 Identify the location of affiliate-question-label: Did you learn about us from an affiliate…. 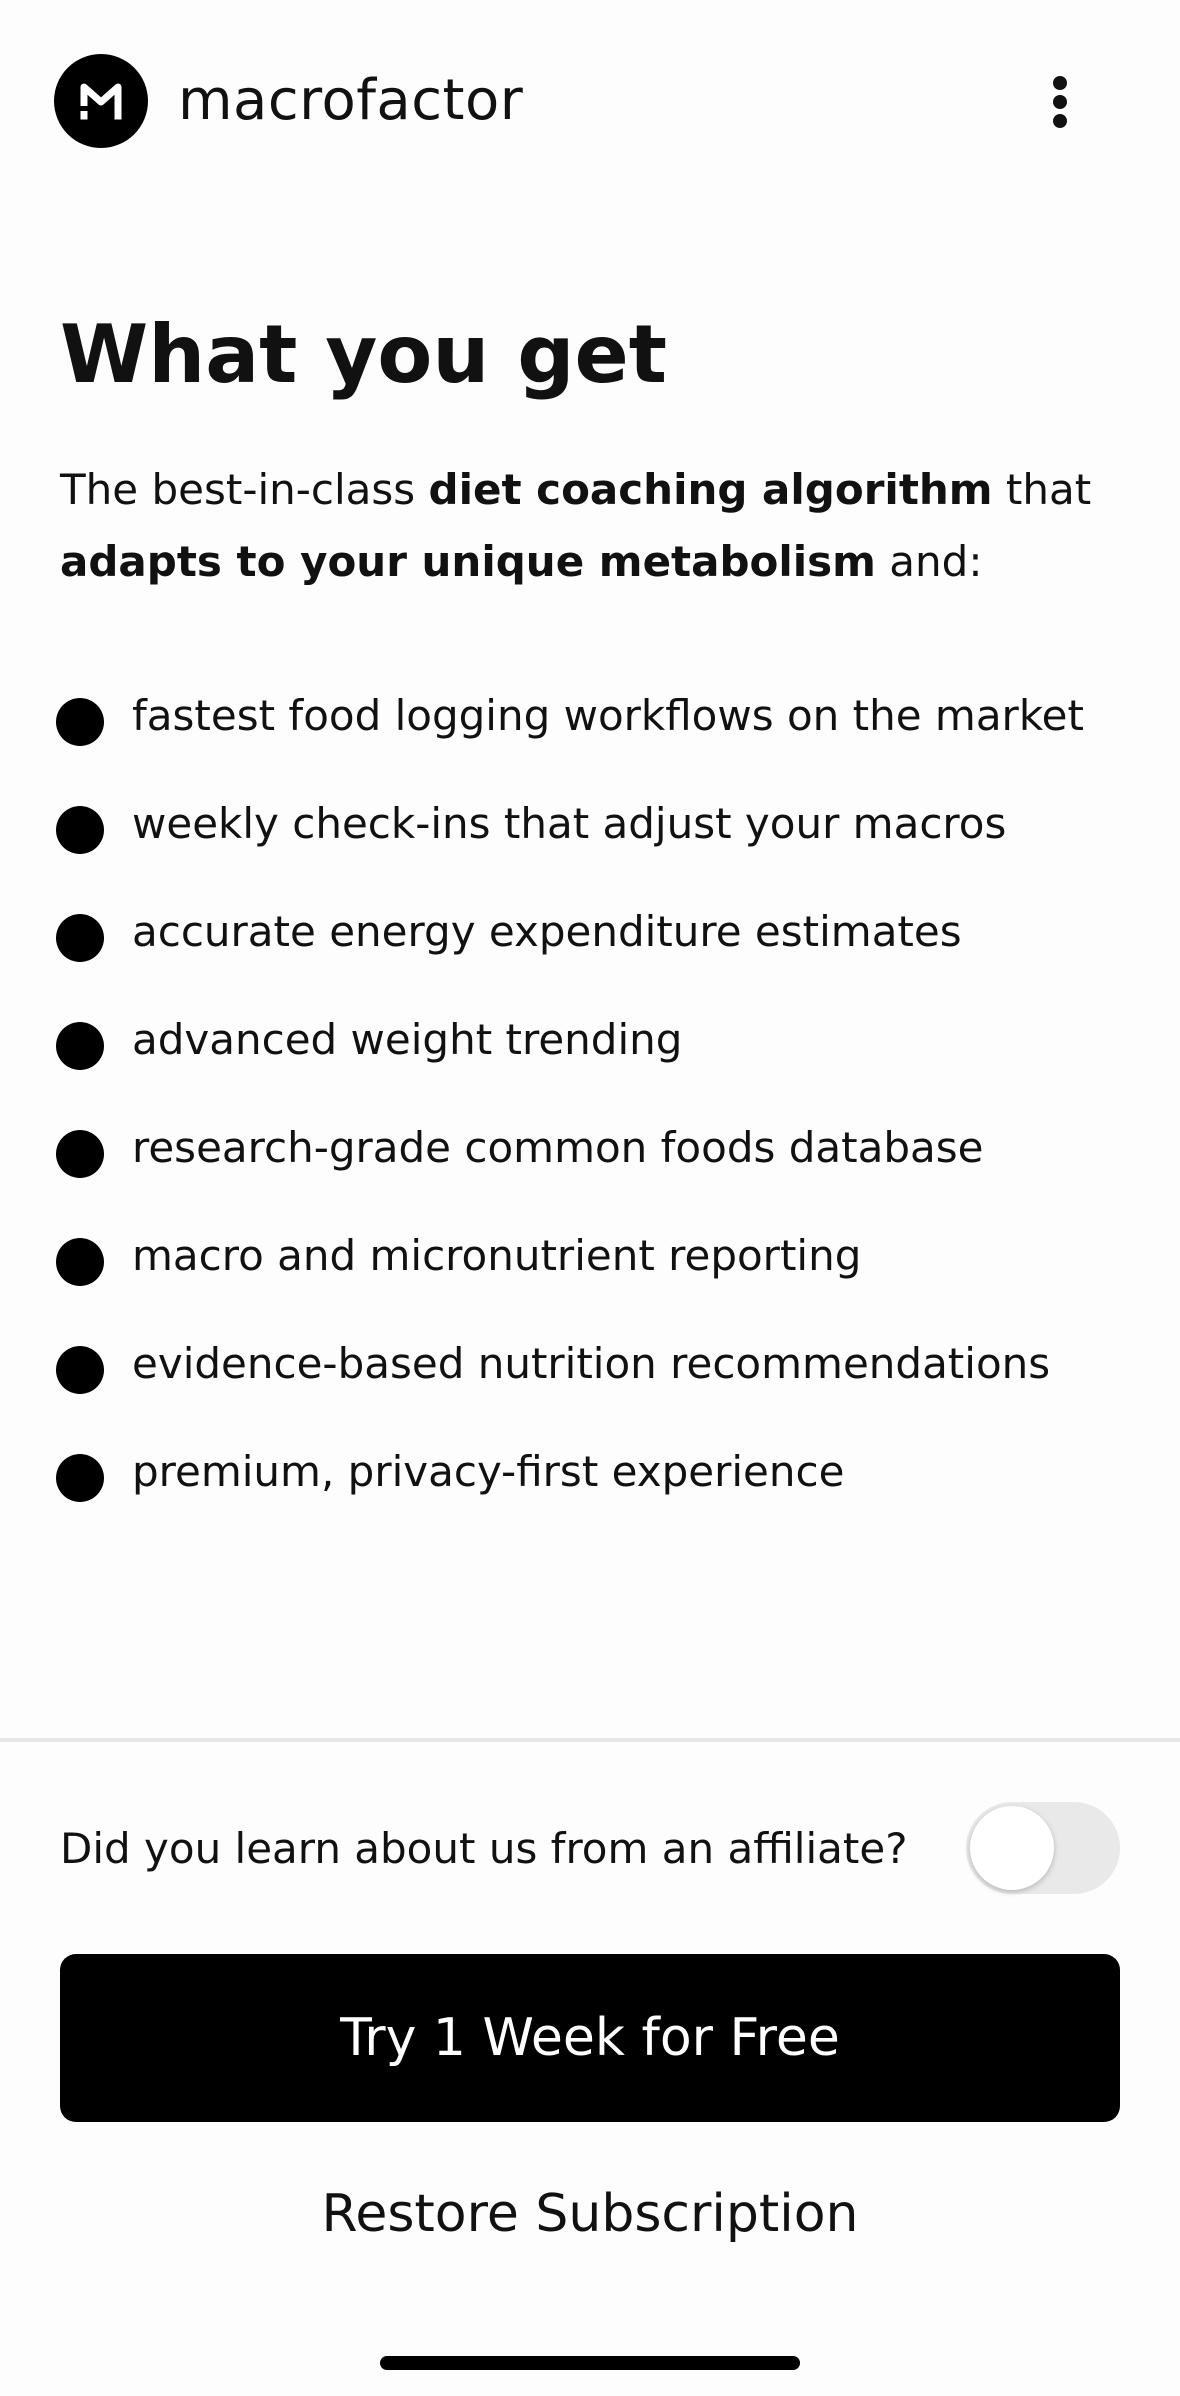
(484, 1848).